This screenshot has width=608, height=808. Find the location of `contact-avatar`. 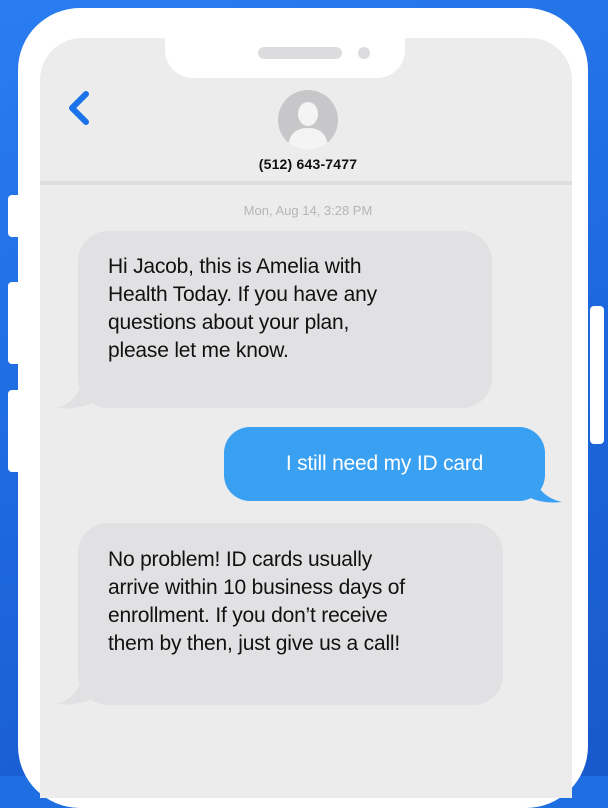

contact-avatar is located at coordinates (308, 120).